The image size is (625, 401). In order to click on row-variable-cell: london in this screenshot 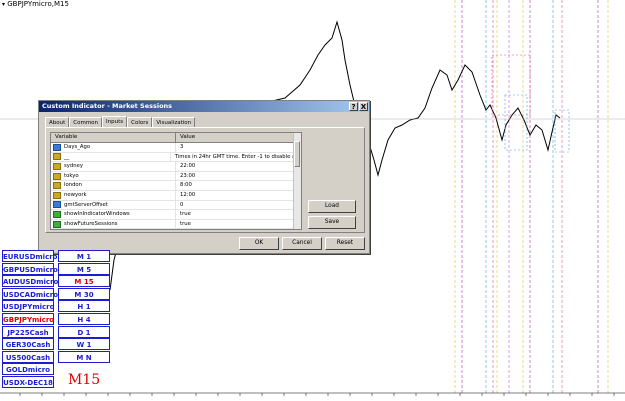, I will do `click(113, 185)`.